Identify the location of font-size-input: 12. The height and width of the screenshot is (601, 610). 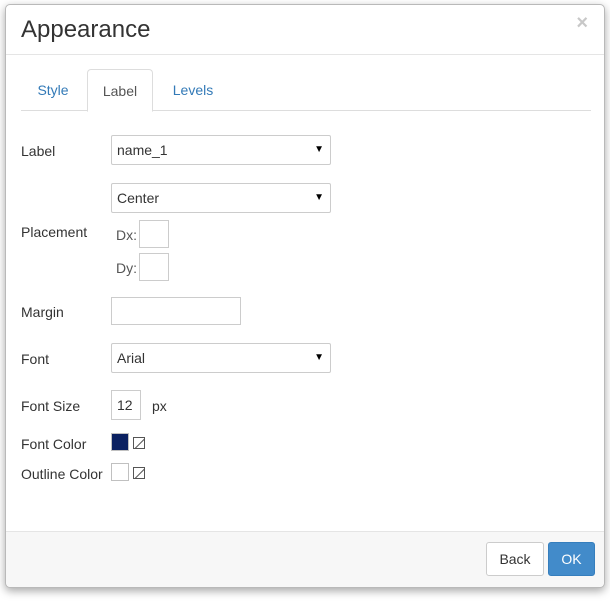
(126, 405).